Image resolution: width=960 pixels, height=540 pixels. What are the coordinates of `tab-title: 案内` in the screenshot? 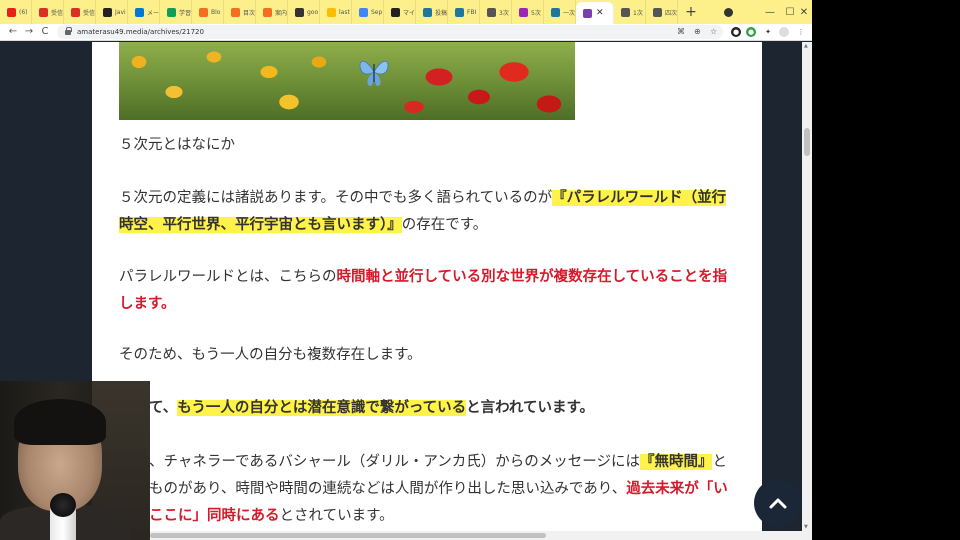 It's located at (281, 13).